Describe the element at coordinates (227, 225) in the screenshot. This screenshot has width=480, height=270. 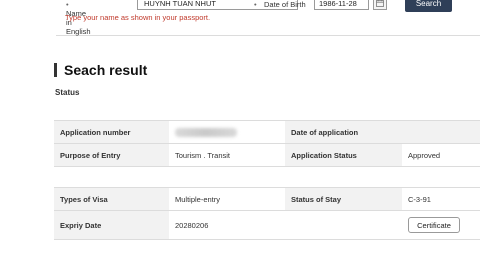
I see `expiry-date-value: 20280206` at that location.